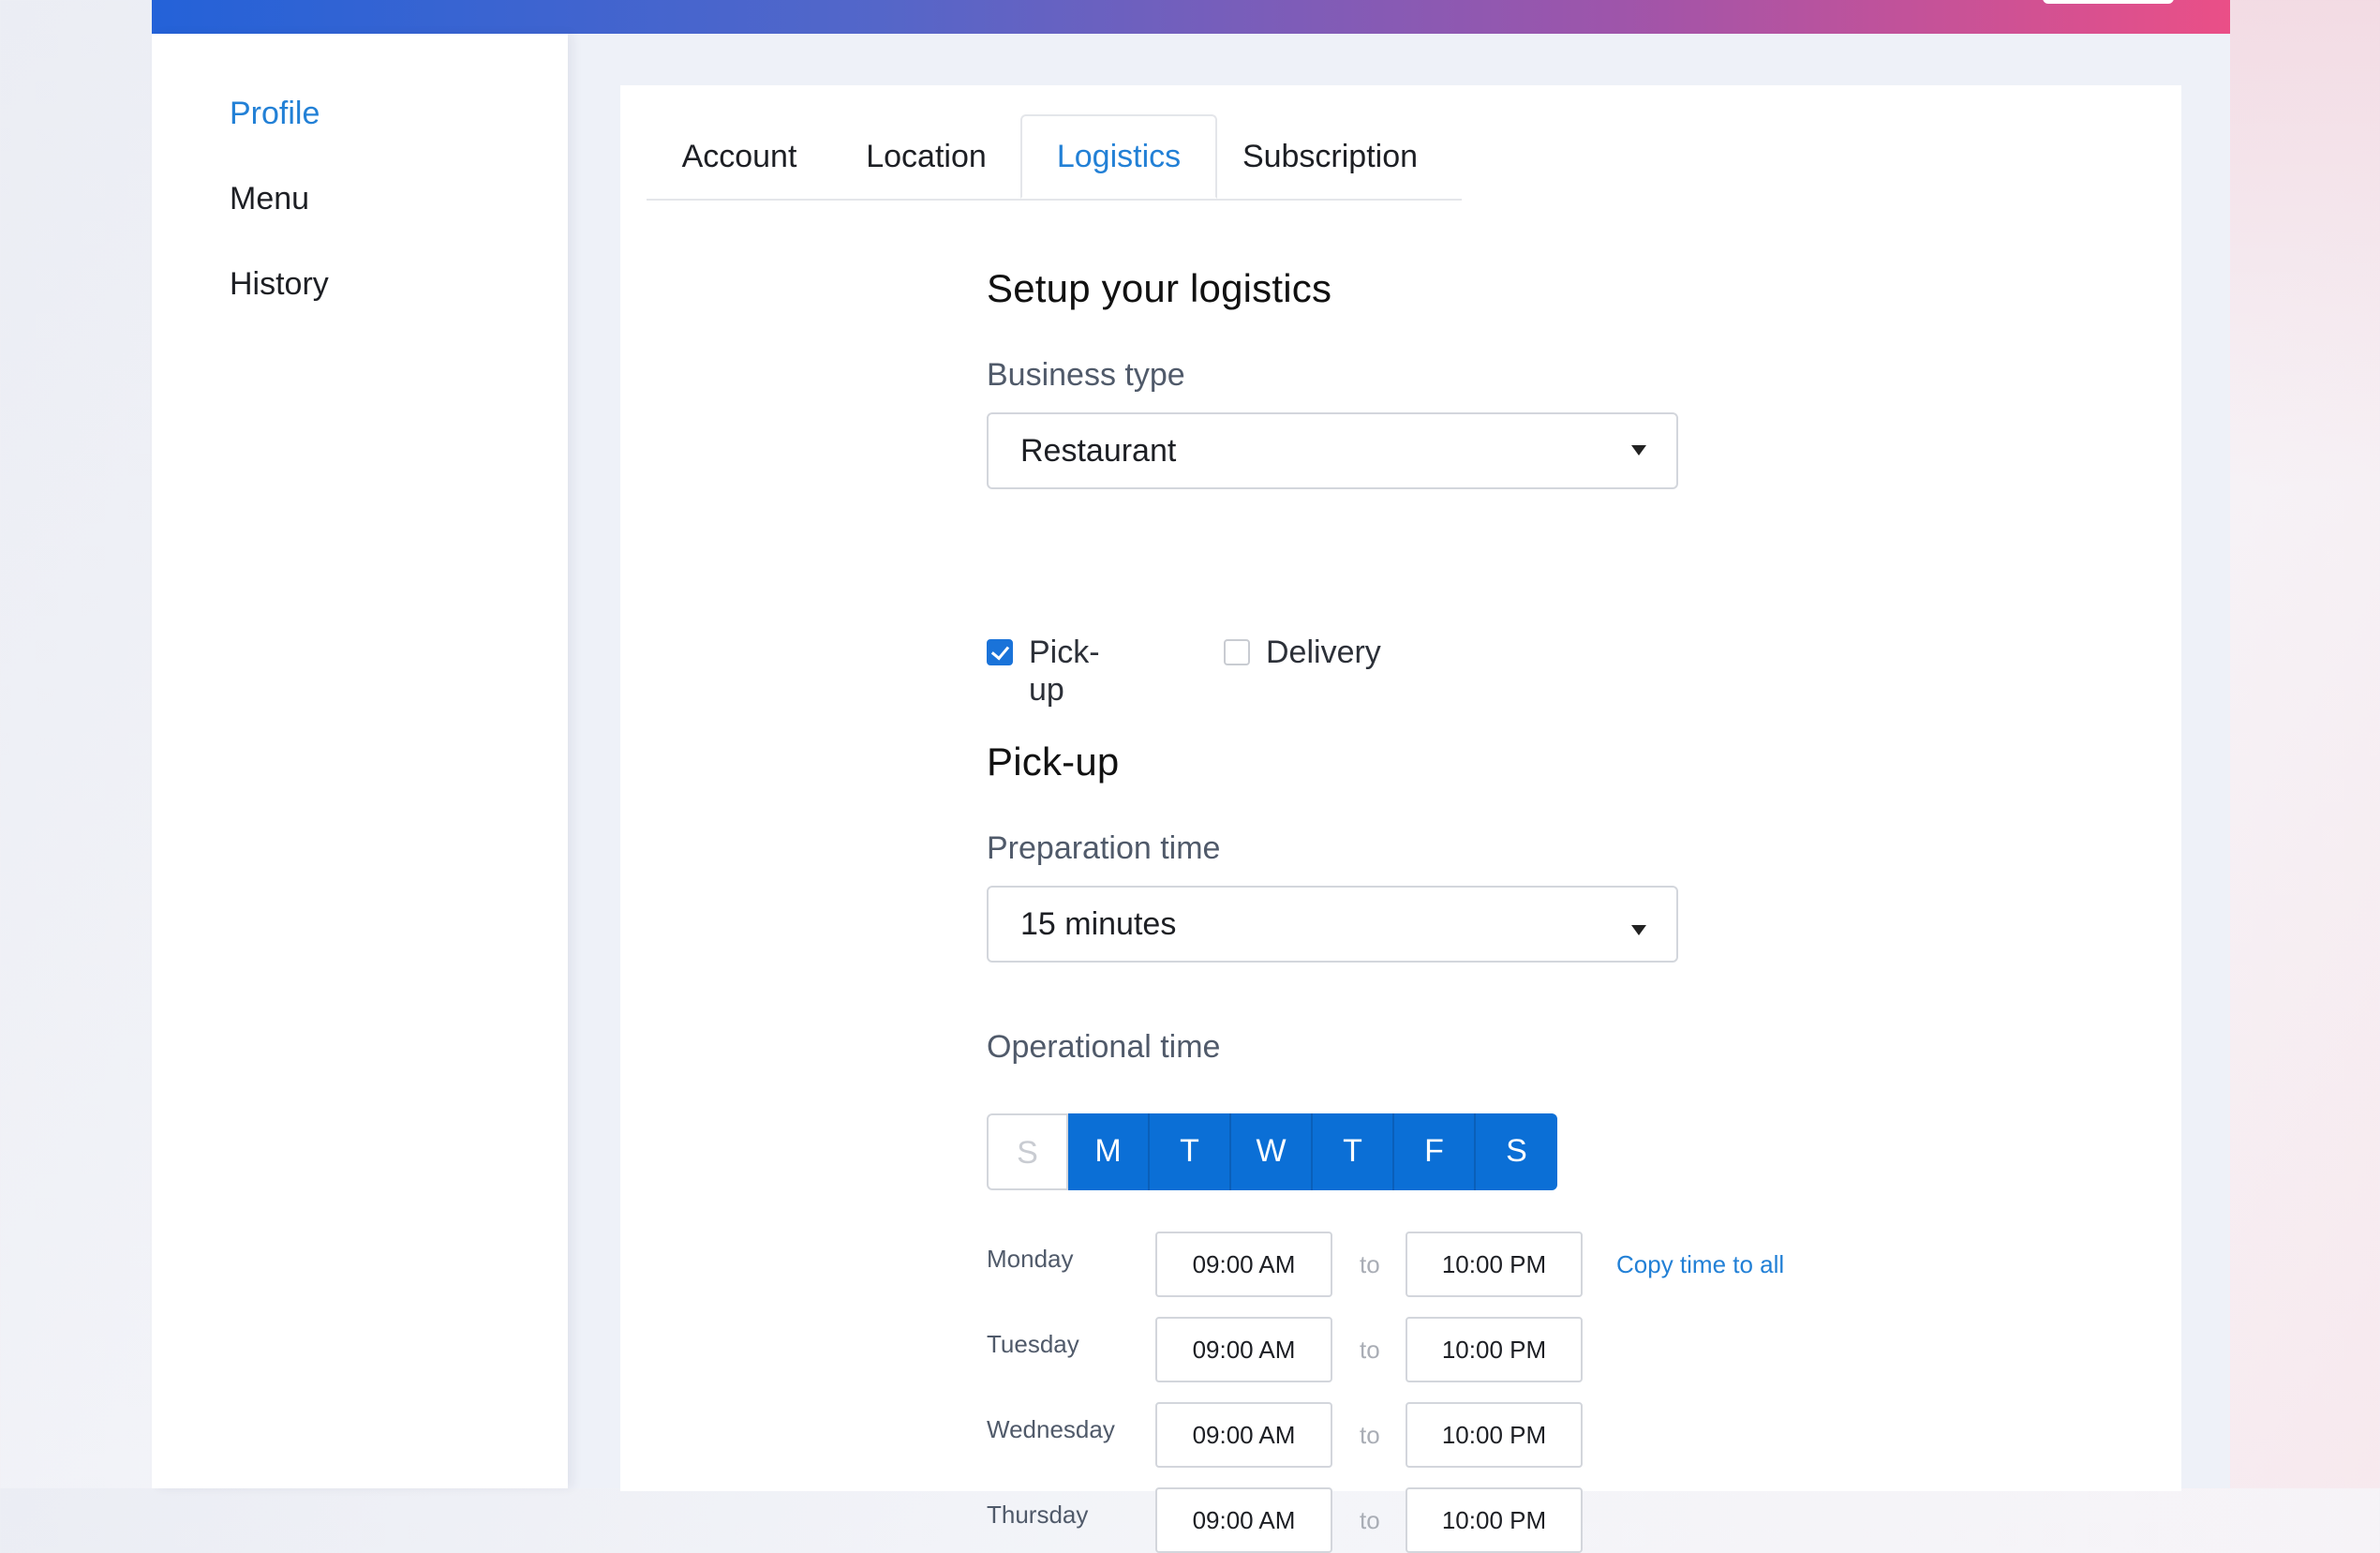 This screenshot has height=1553, width=2380. What do you see at coordinates (1027, 1151) in the screenshot?
I see `day-toggle-sunday: S` at bounding box center [1027, 1151].